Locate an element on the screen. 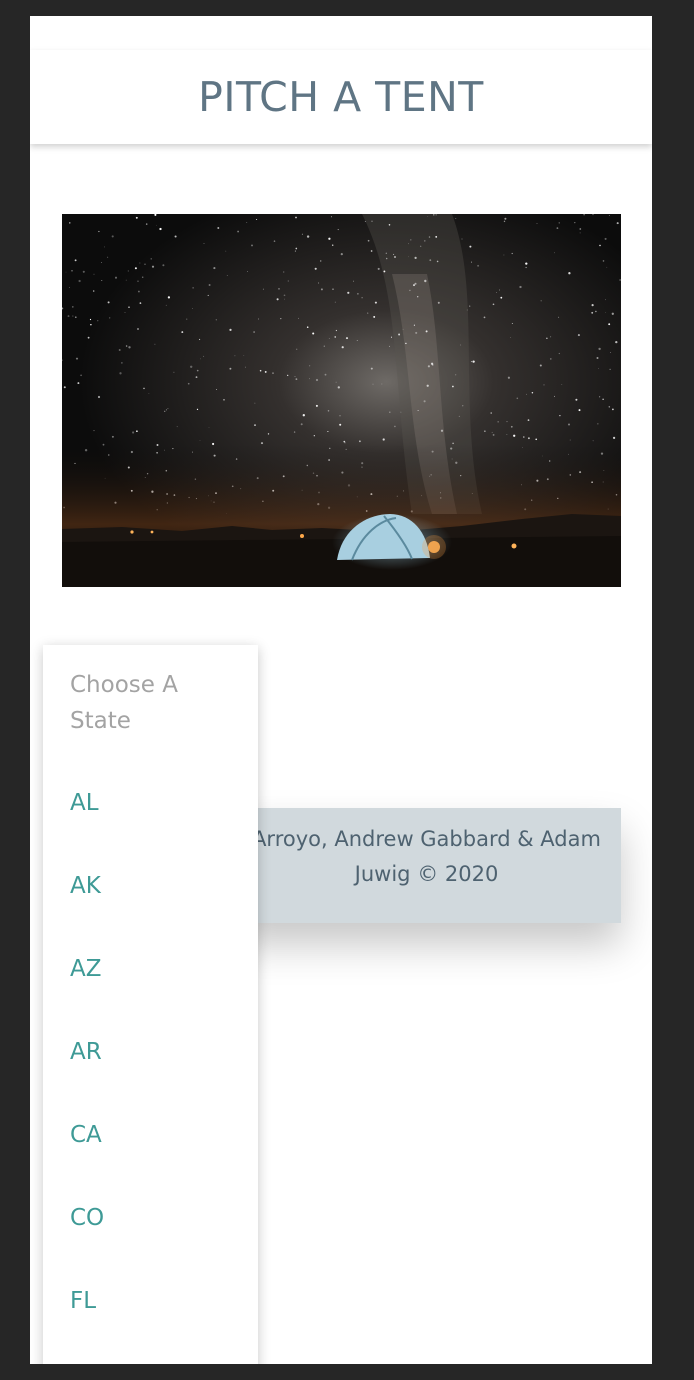 The width and height of the screenshot is (694, 1380). site-header: PITCH A TENT is located at coordinates (341, 97).